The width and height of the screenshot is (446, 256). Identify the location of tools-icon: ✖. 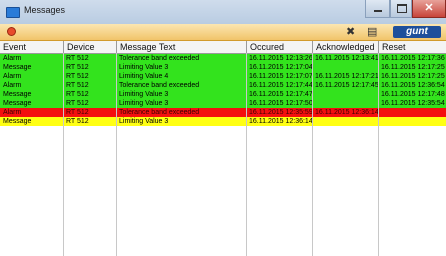
(350, 31).